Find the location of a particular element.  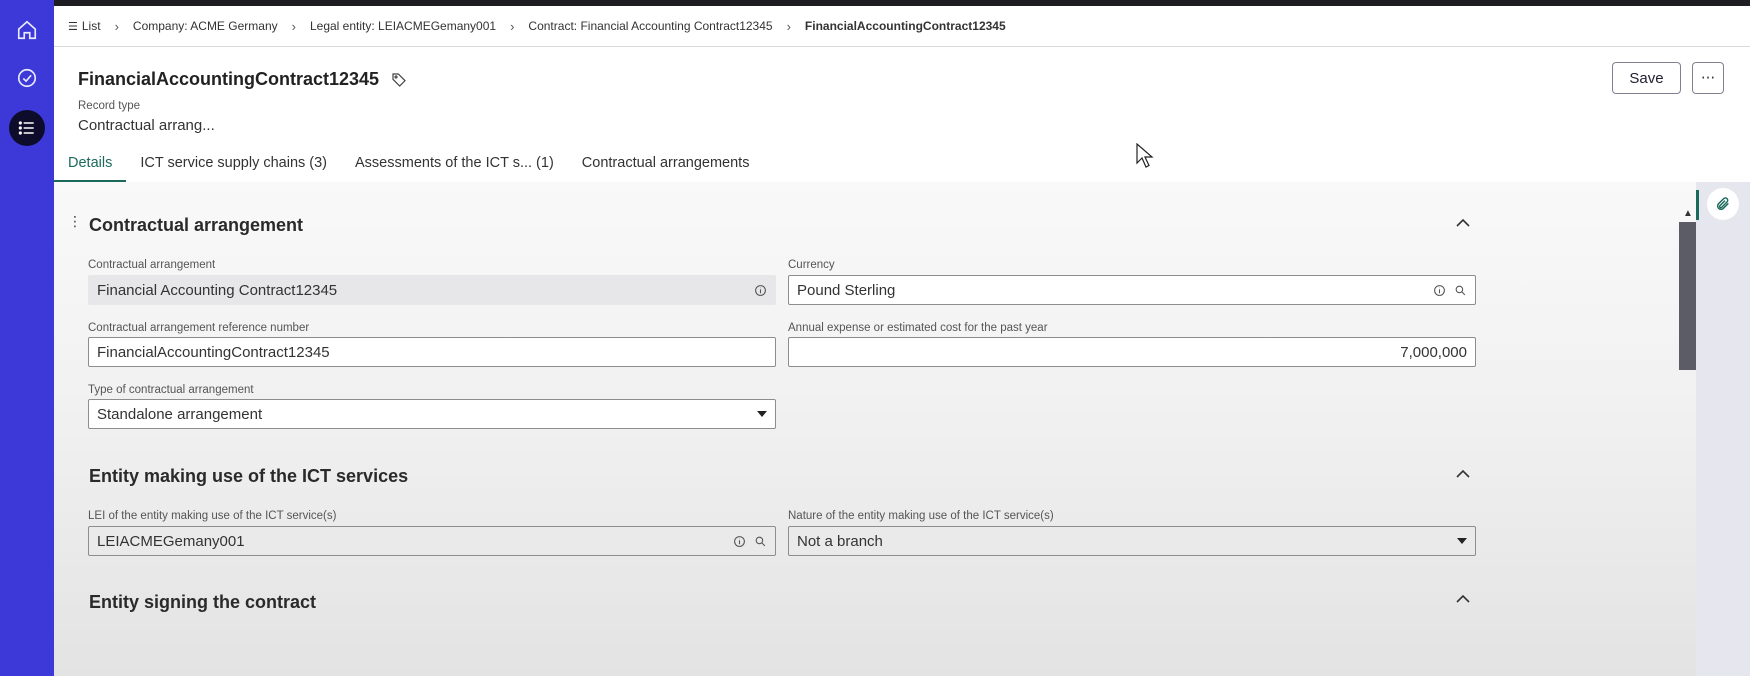

nature-select: Not a branch is located at coordinates (1132, 541).